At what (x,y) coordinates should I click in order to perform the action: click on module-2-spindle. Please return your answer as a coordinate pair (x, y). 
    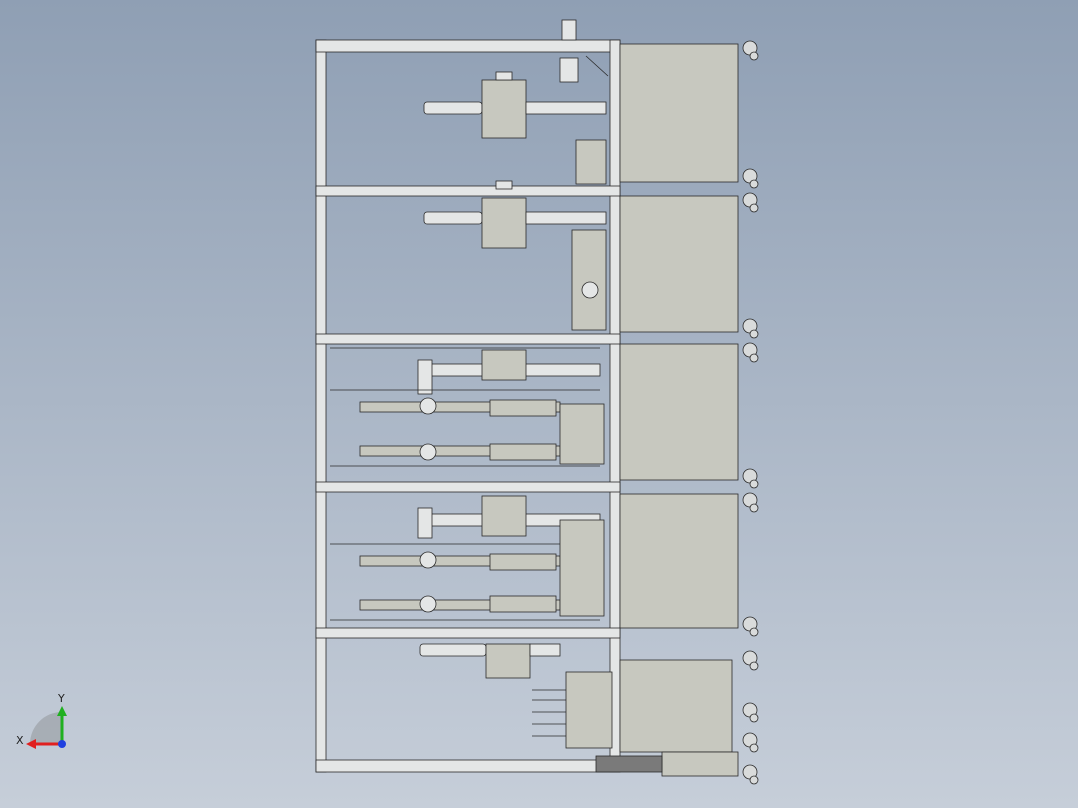
    Looking at the image, I should click on (515, 255).